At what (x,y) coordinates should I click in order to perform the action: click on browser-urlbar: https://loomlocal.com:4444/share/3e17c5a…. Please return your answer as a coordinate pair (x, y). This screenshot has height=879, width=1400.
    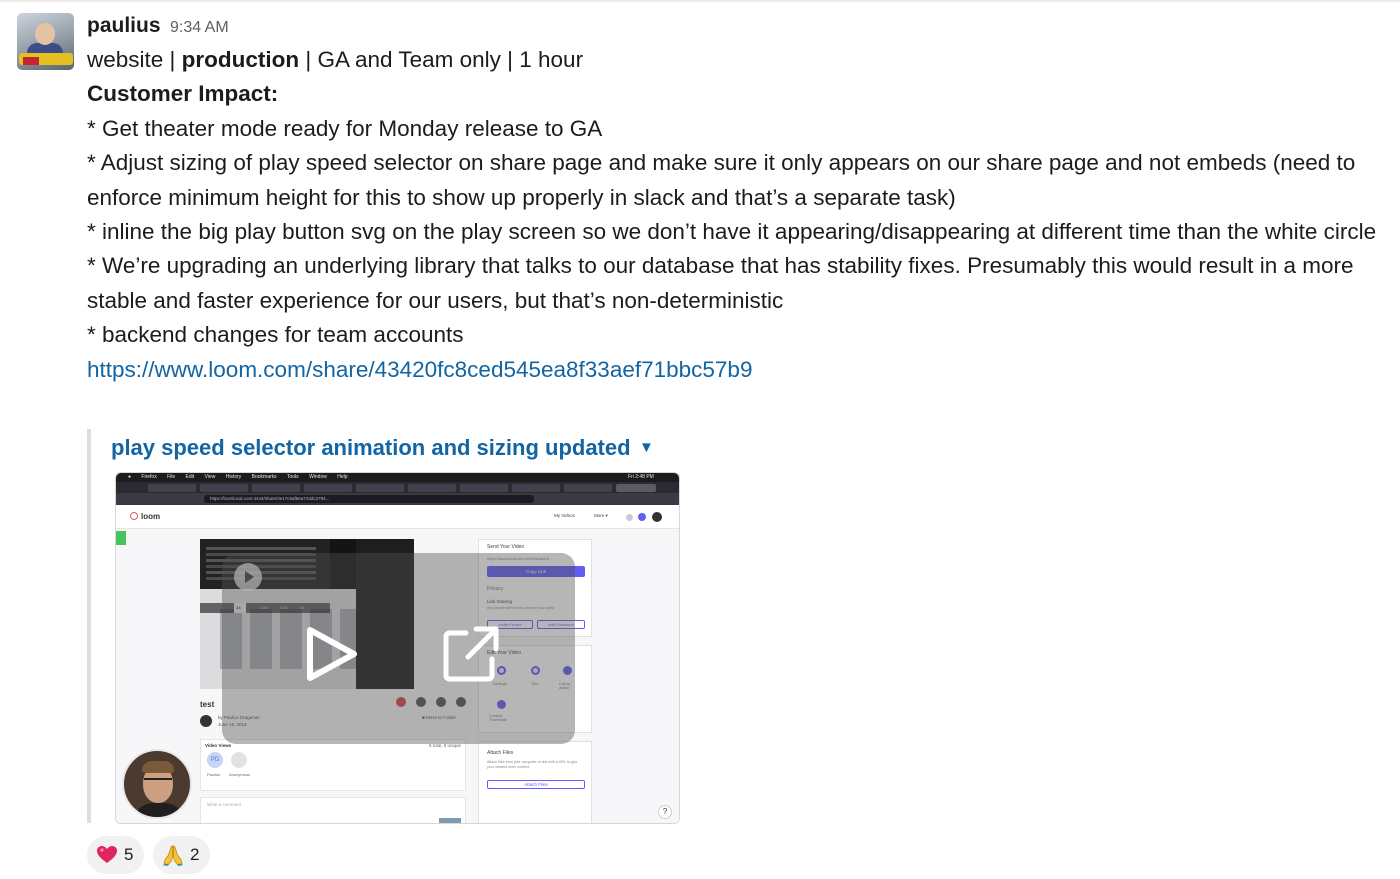
    Looking at the image, I should click on (397, 499).